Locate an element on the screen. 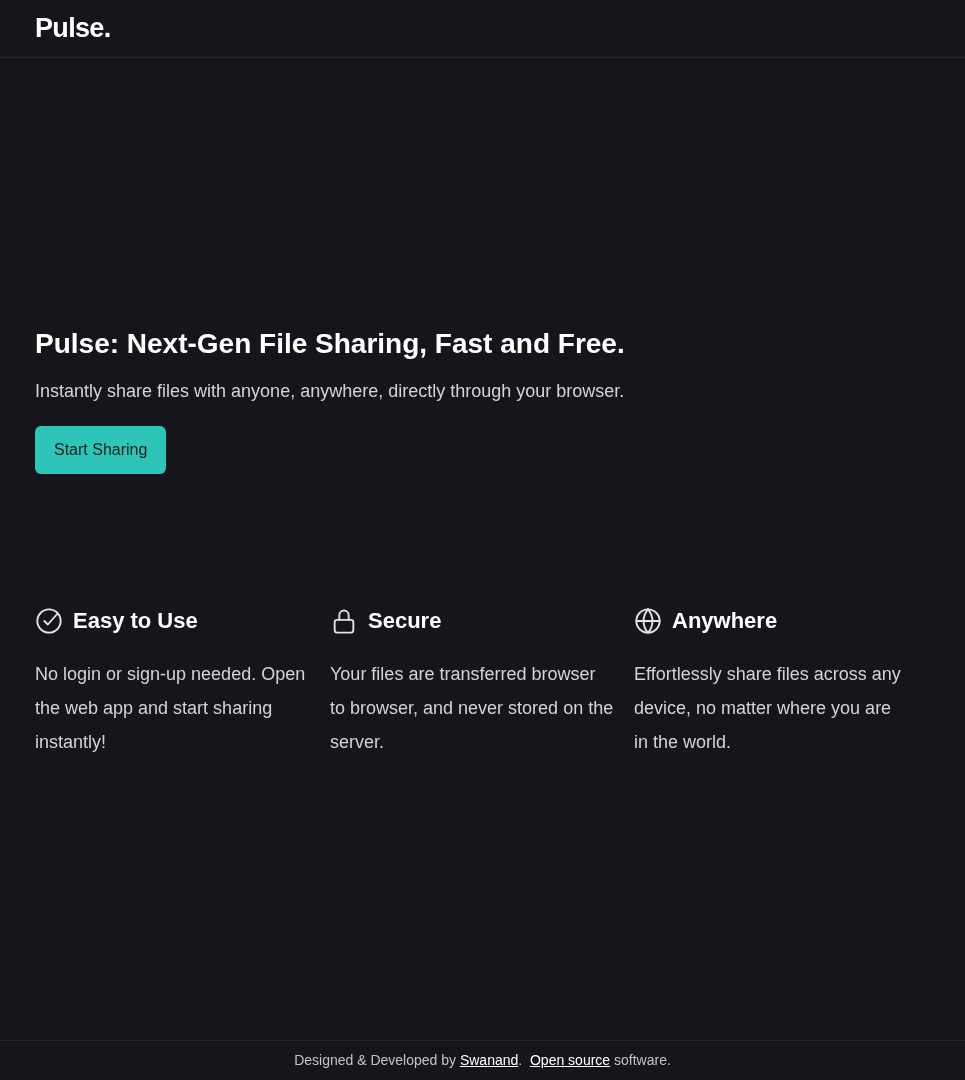 This screenshot has width=965, height=1080. start-sharing-button: Start Sharing is located at coordinates (101, 450).